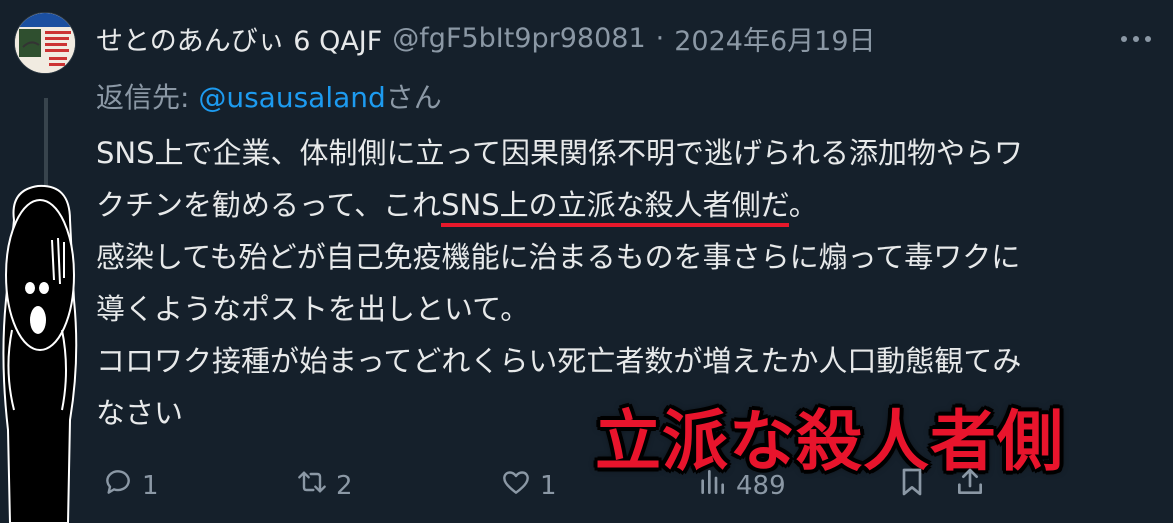  I want to click on bookmark-icon, so click(912, 485).